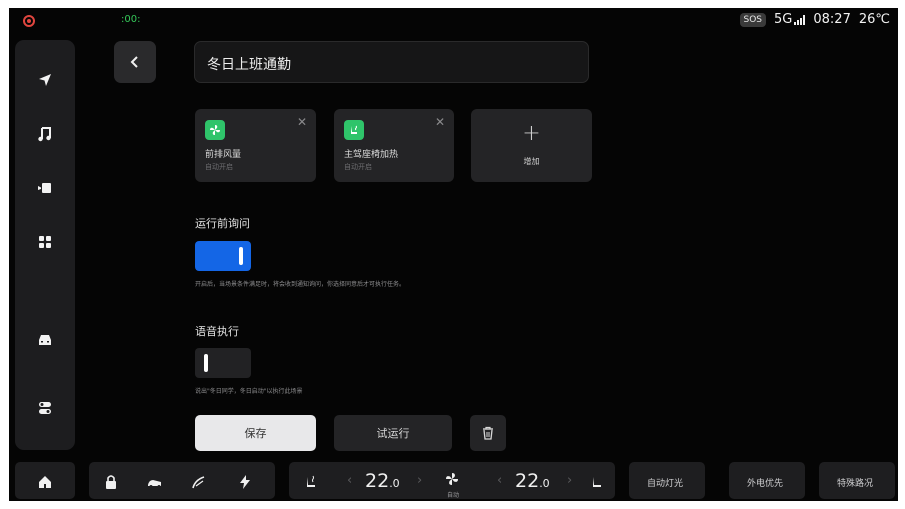 This screenshot has height=509, width=905. I want to click on vehicle-controls-group, so click(182, 480).